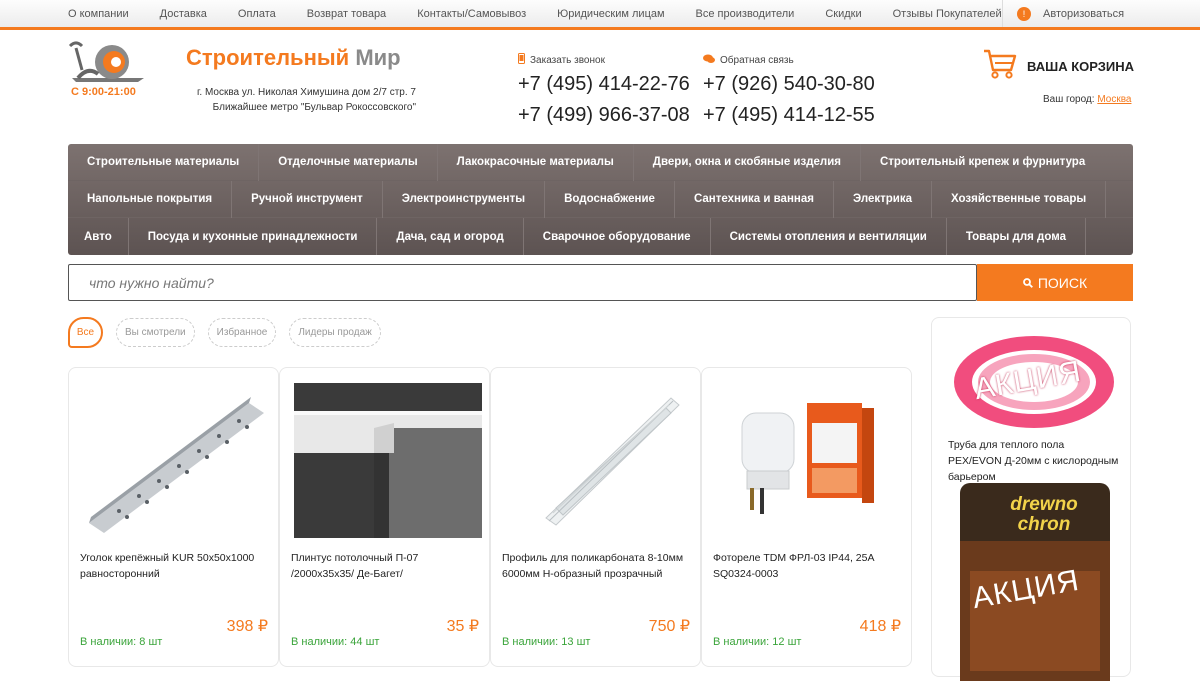 This screenshot has width=1200, height=686. What do you see at coordinates (268, 57) in the screenshot?
I see `brand-name-part1: Строительный` at bounding box center [268, 57].